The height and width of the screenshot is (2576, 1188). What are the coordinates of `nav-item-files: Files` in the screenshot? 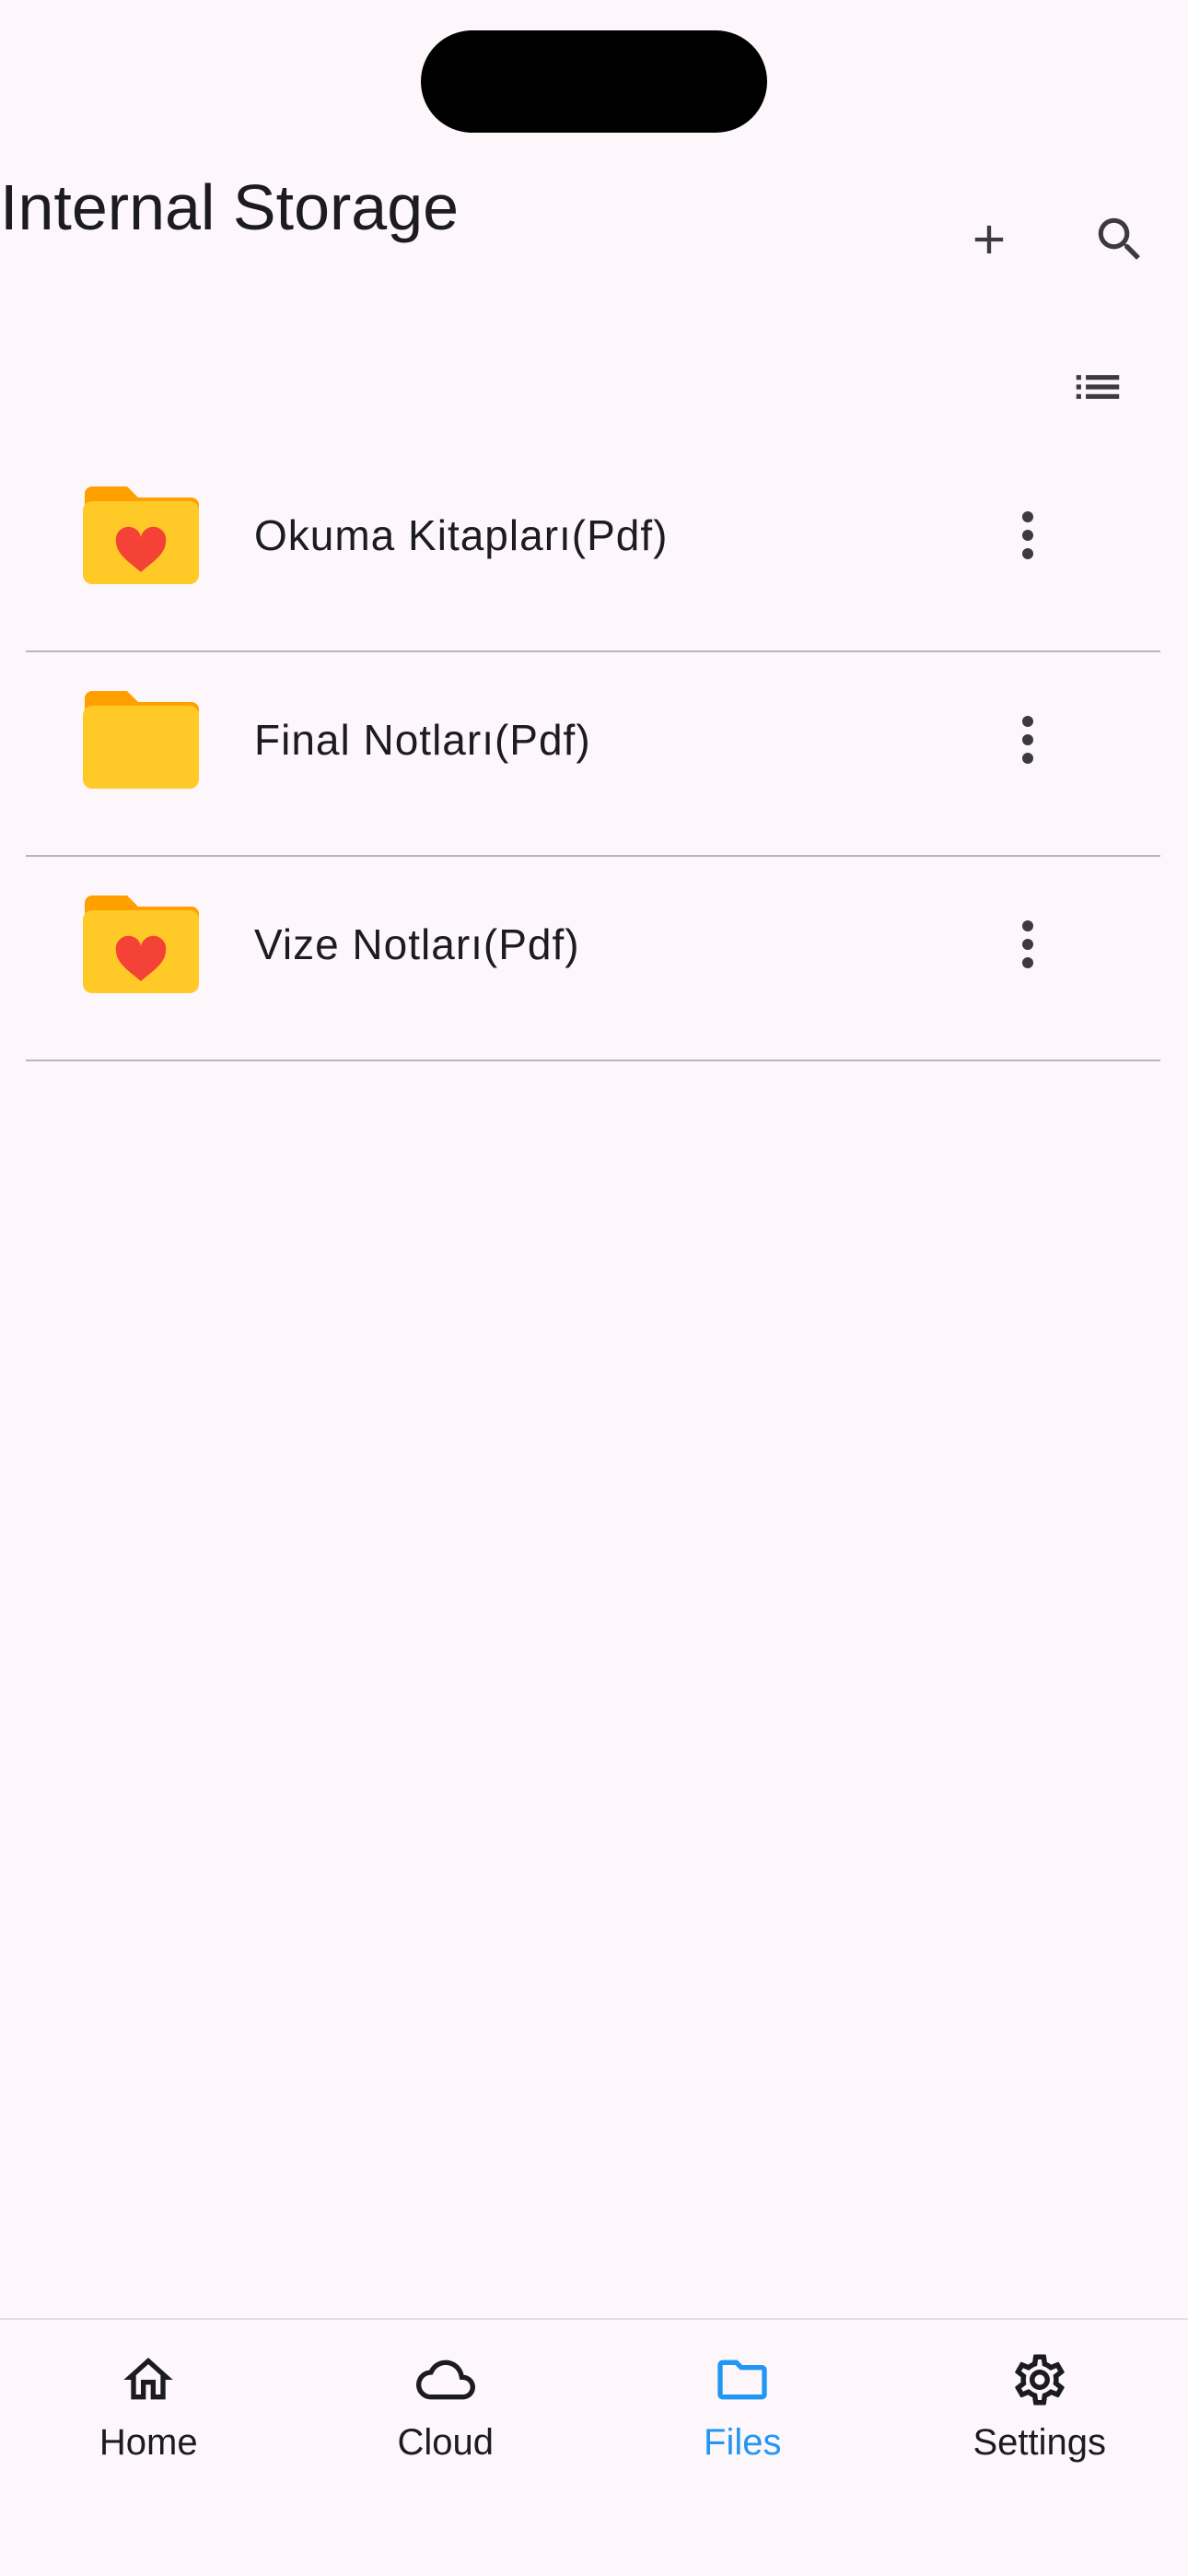 It's located at (742, 2448).